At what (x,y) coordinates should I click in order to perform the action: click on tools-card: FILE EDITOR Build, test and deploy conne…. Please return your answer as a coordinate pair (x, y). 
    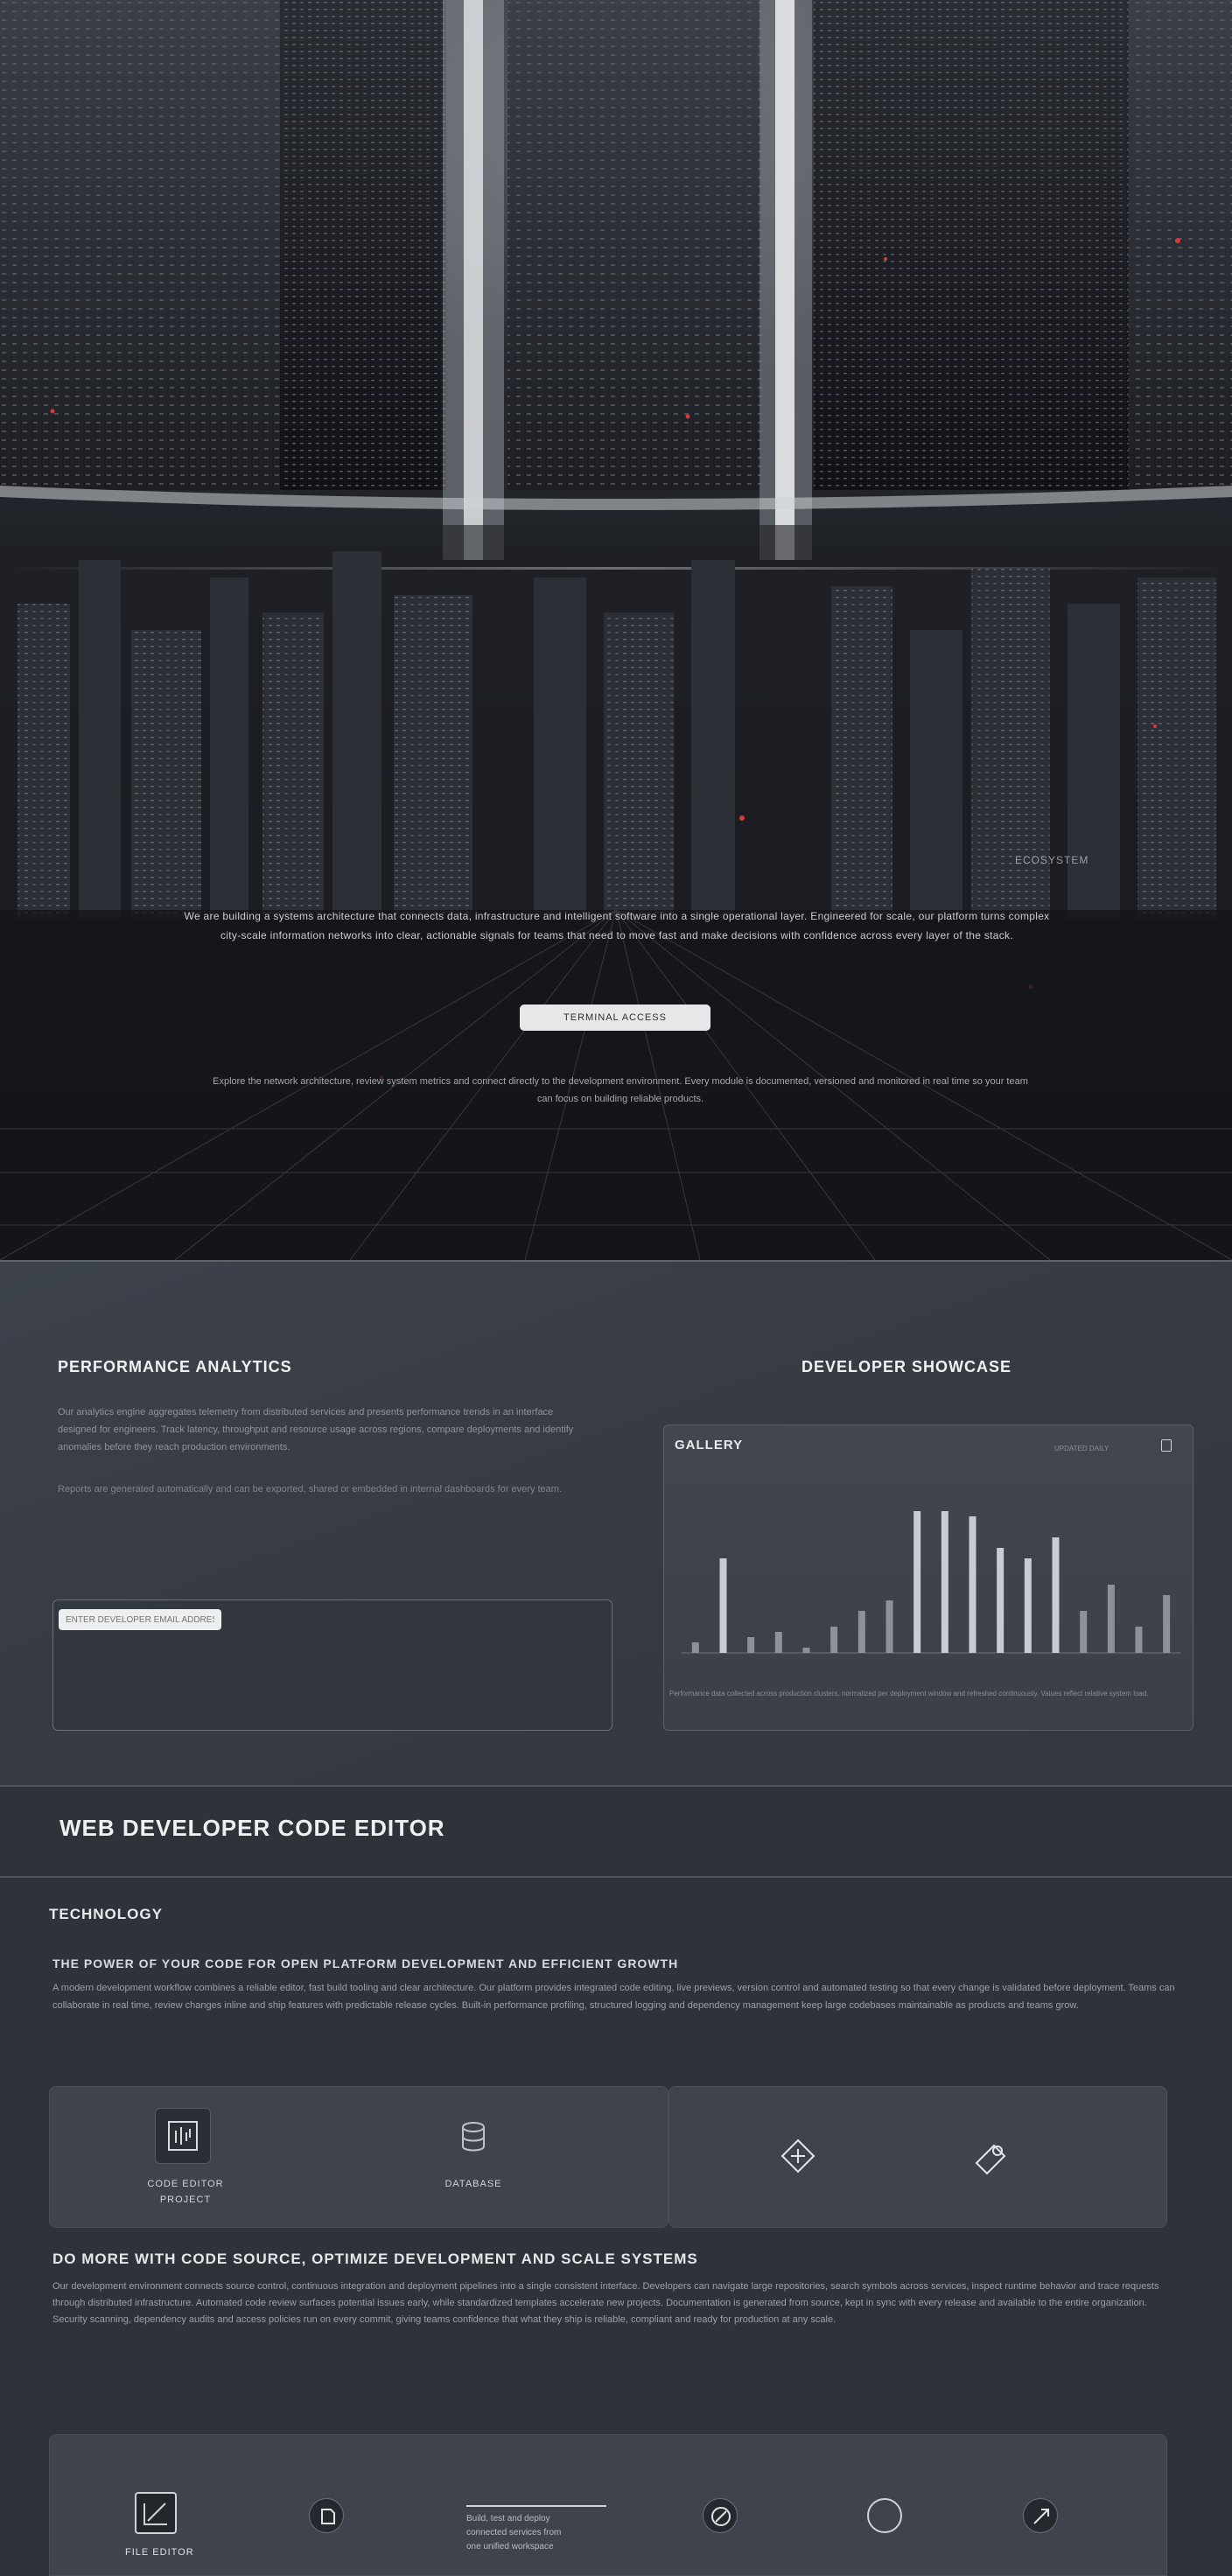
    Looking at the image, I should click on (608, 2505).